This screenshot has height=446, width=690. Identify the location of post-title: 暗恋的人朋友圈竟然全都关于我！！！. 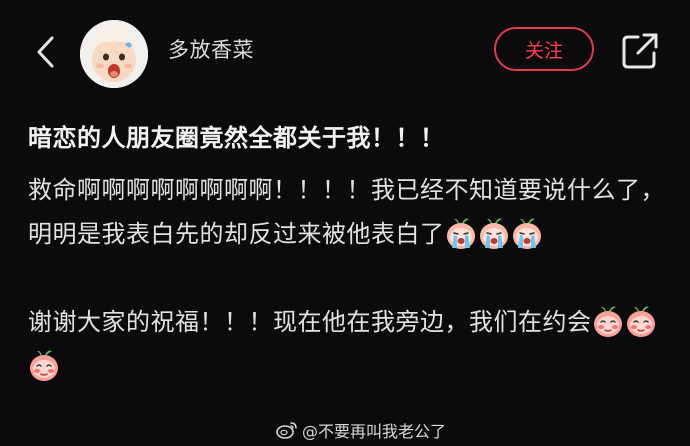
(236, 138).